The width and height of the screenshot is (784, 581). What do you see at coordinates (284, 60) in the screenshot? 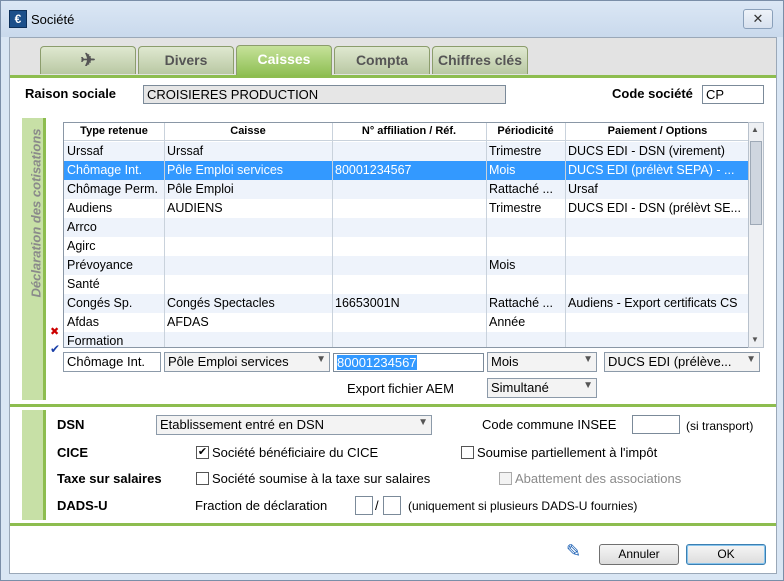
I see `tab-caisses: Caisses` at bounding box center [284, 60].